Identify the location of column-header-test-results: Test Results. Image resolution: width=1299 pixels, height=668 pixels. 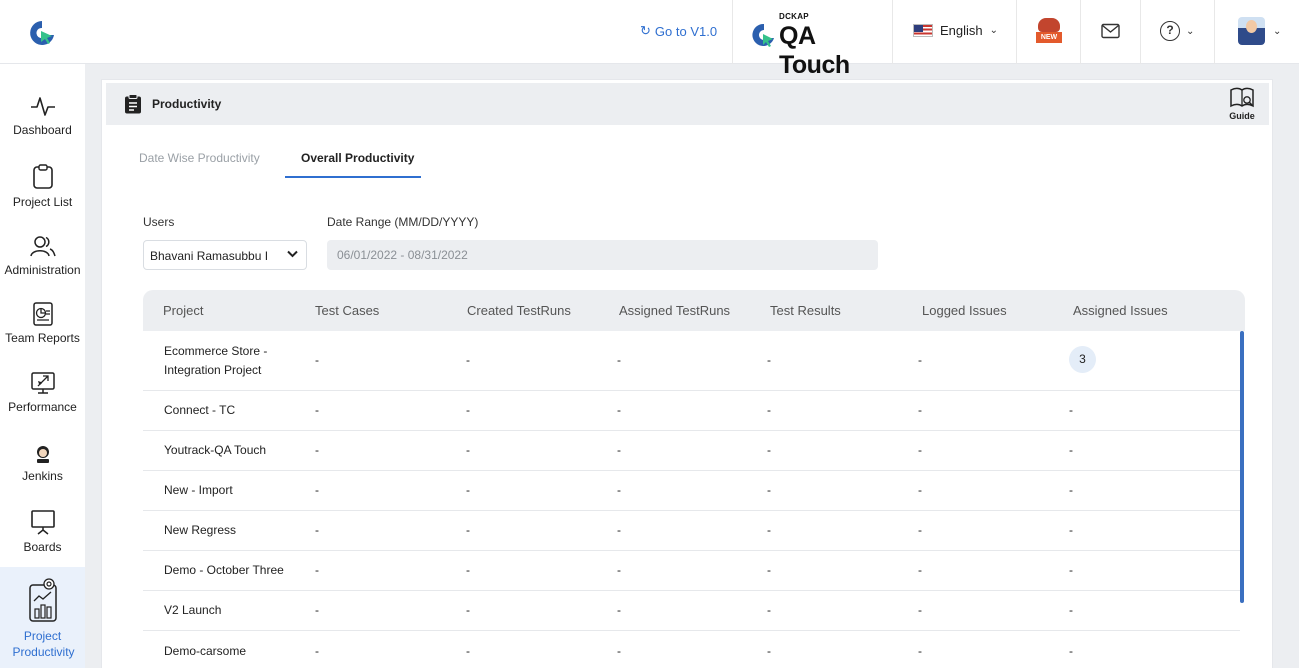
(805, 310).